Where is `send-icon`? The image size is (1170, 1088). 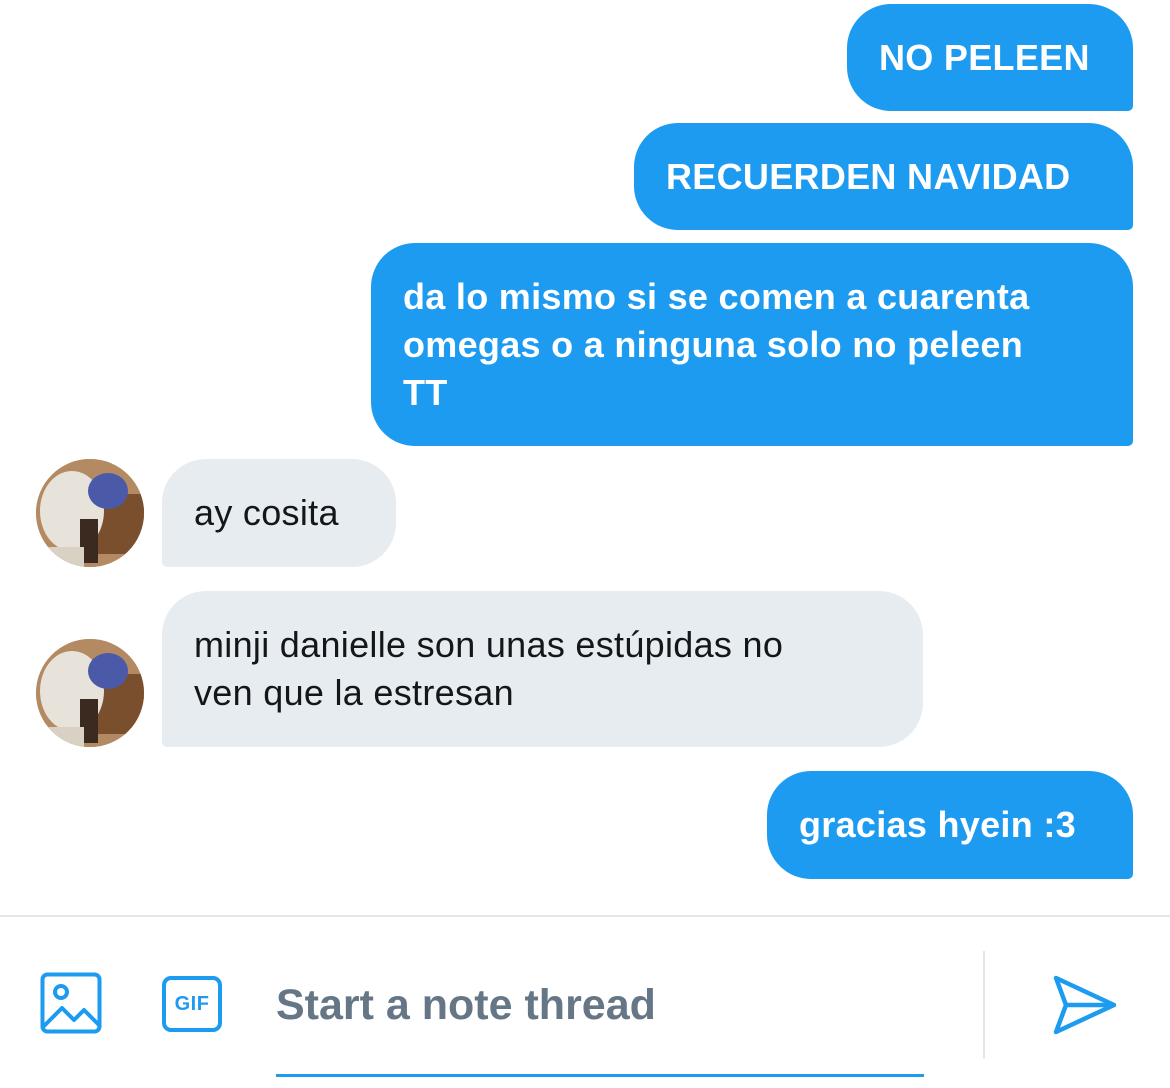
send-icon is located at coordinates (1085, 1005).